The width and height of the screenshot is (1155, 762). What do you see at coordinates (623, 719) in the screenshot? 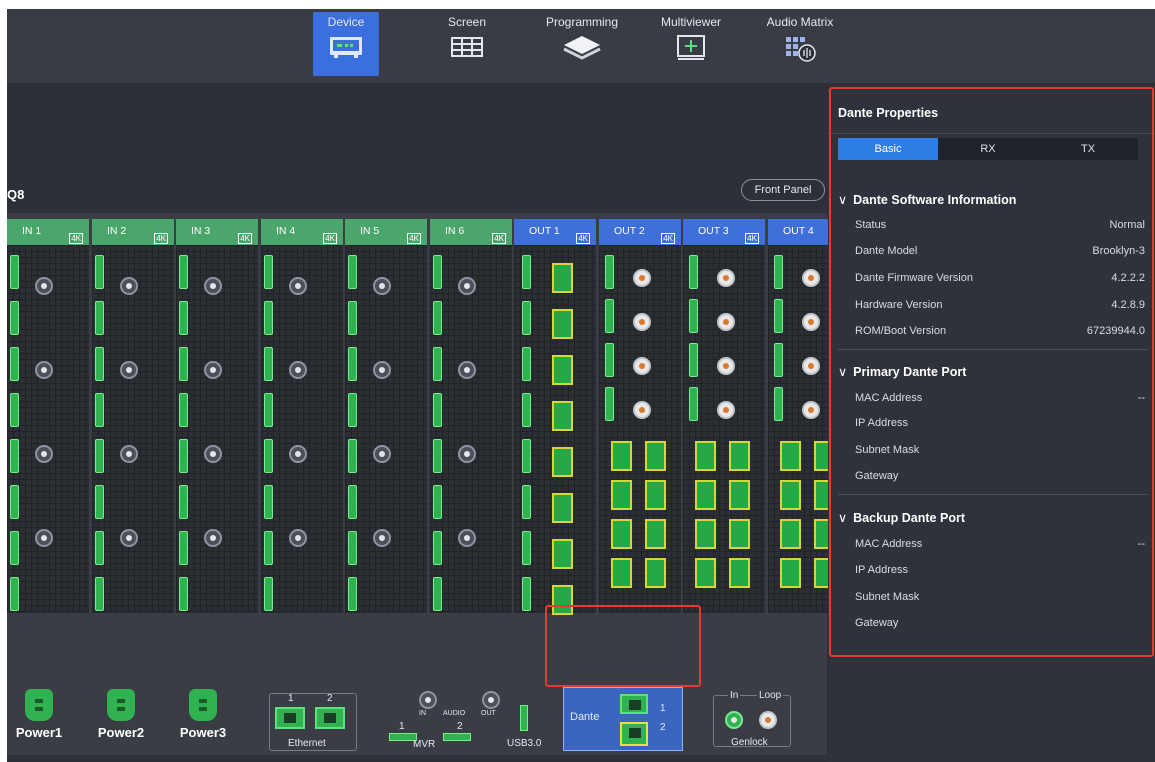
I see `dante-module: Dante 1 2` at bounding box center [623, 719].